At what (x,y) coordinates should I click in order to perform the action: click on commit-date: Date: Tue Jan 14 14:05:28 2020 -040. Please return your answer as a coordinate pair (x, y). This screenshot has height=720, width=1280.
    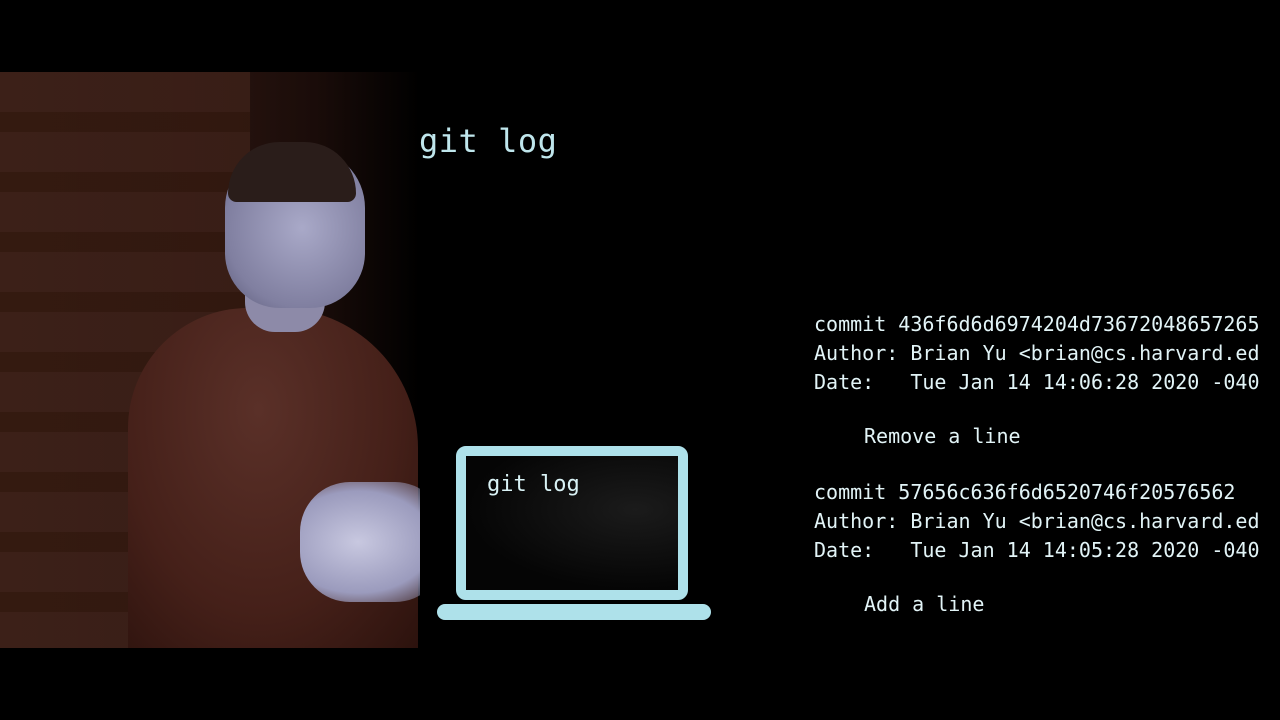
    Looking at the image, I should click on (1037, 550).